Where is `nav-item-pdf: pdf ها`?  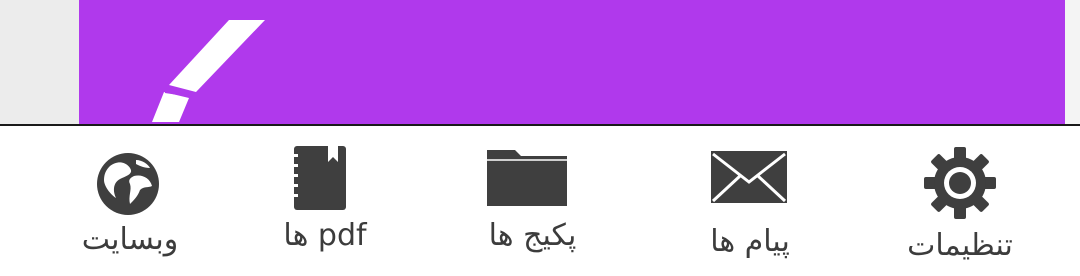 nav-item-pdf: pdf ها is located at coordinates (325, 201).